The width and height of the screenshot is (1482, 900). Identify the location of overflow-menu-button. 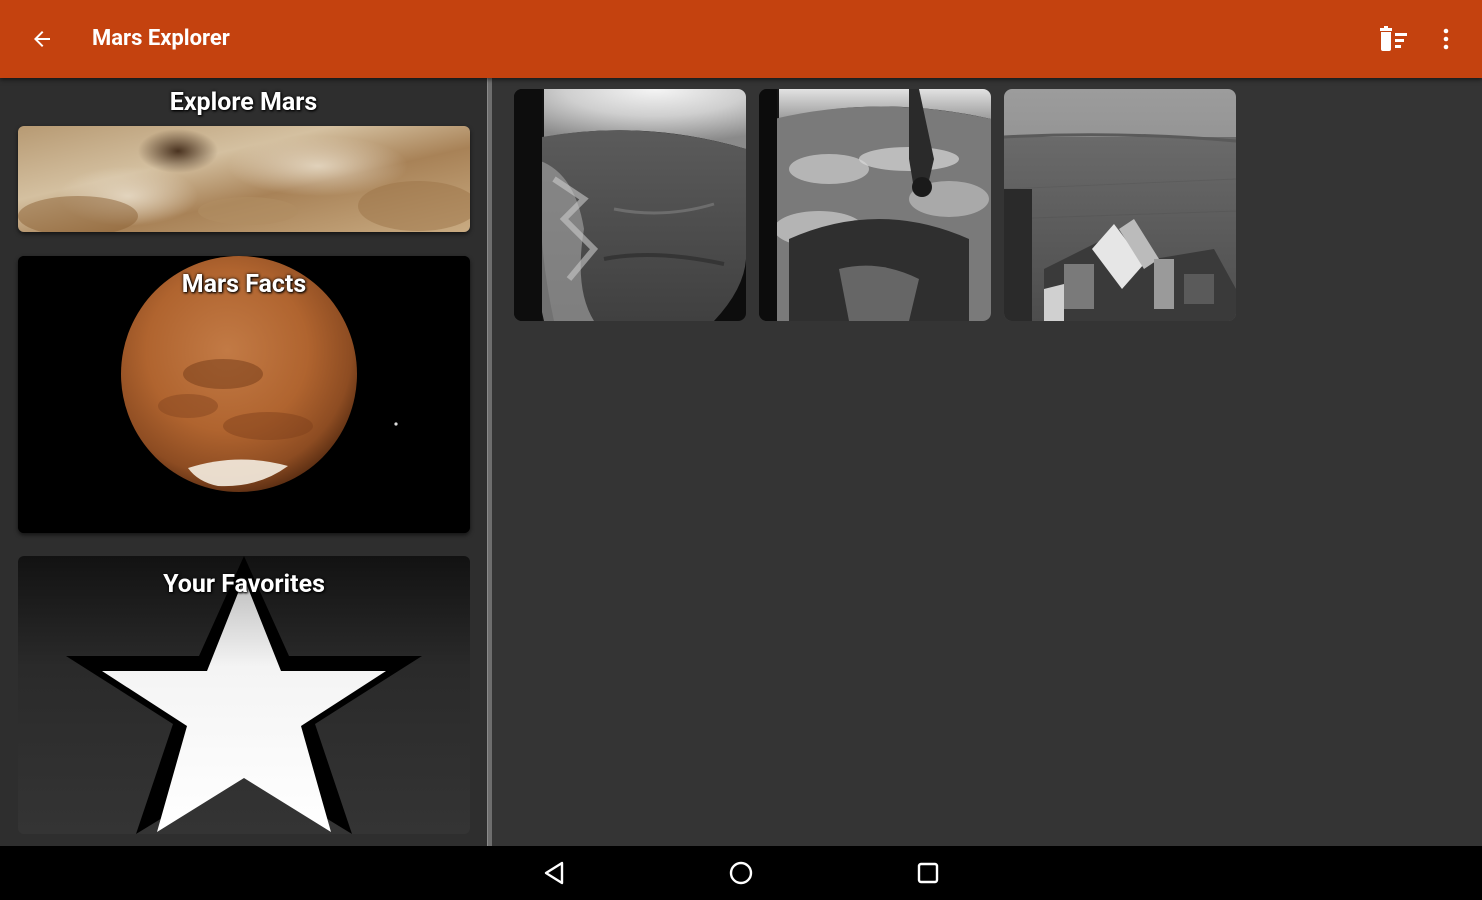
(1446, 39).